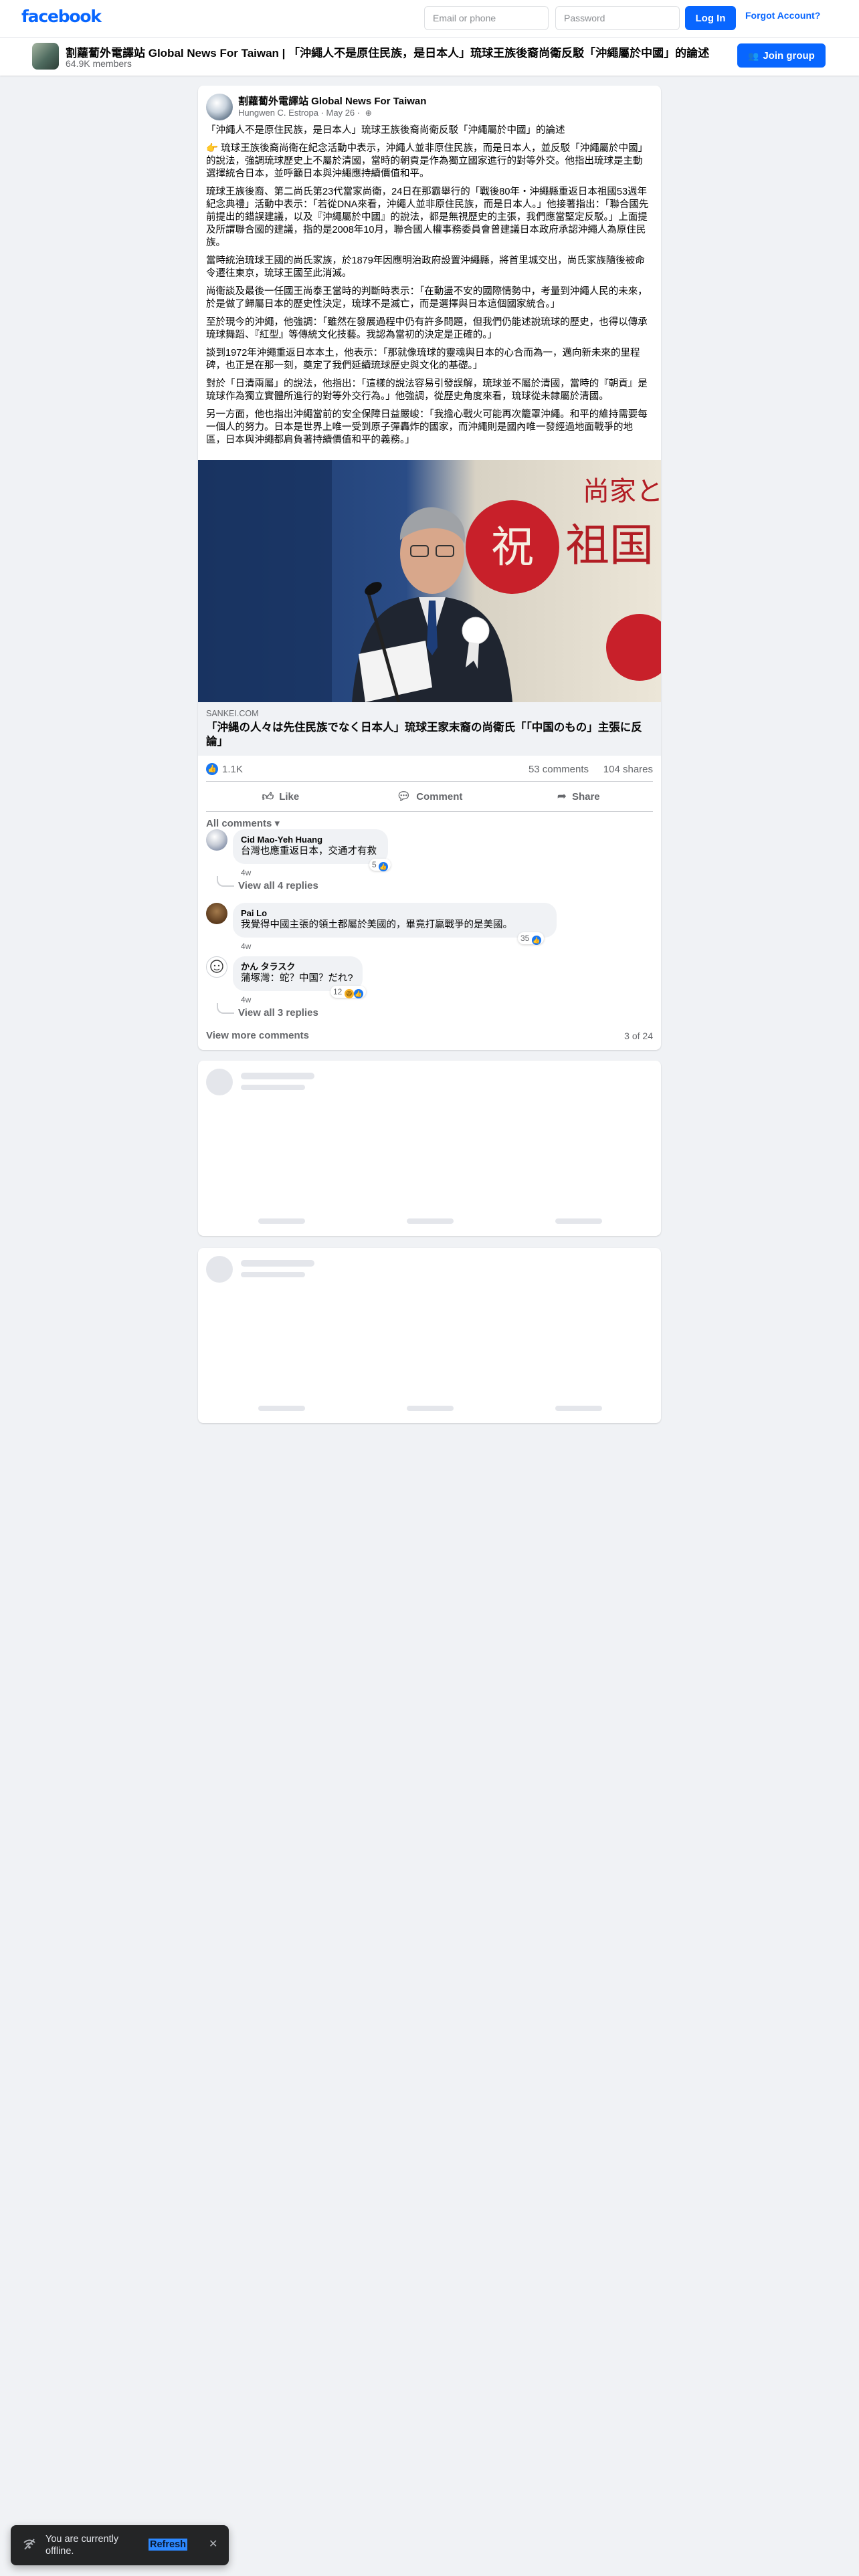 The width and height of the screenshot is (859, 2576). What do you see at coordinates (559, 769) in the screenshot?
I see `comment-count: 53 comments` at bounding box center [559, 769].